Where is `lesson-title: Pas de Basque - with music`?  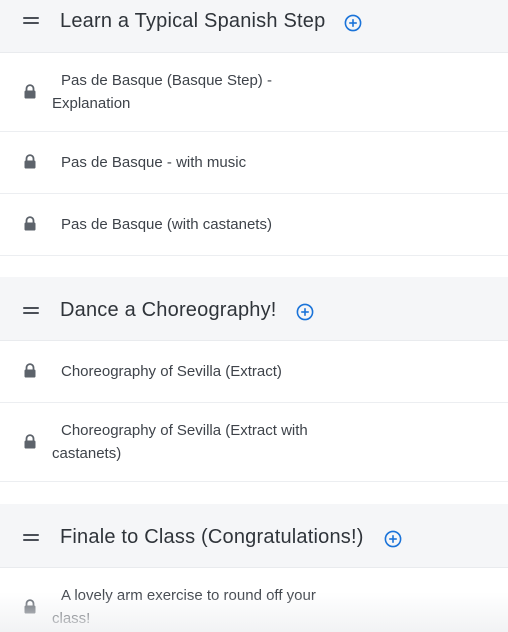
lesson-title: Pas de Basque - with music is located at coordinates (202, 162).